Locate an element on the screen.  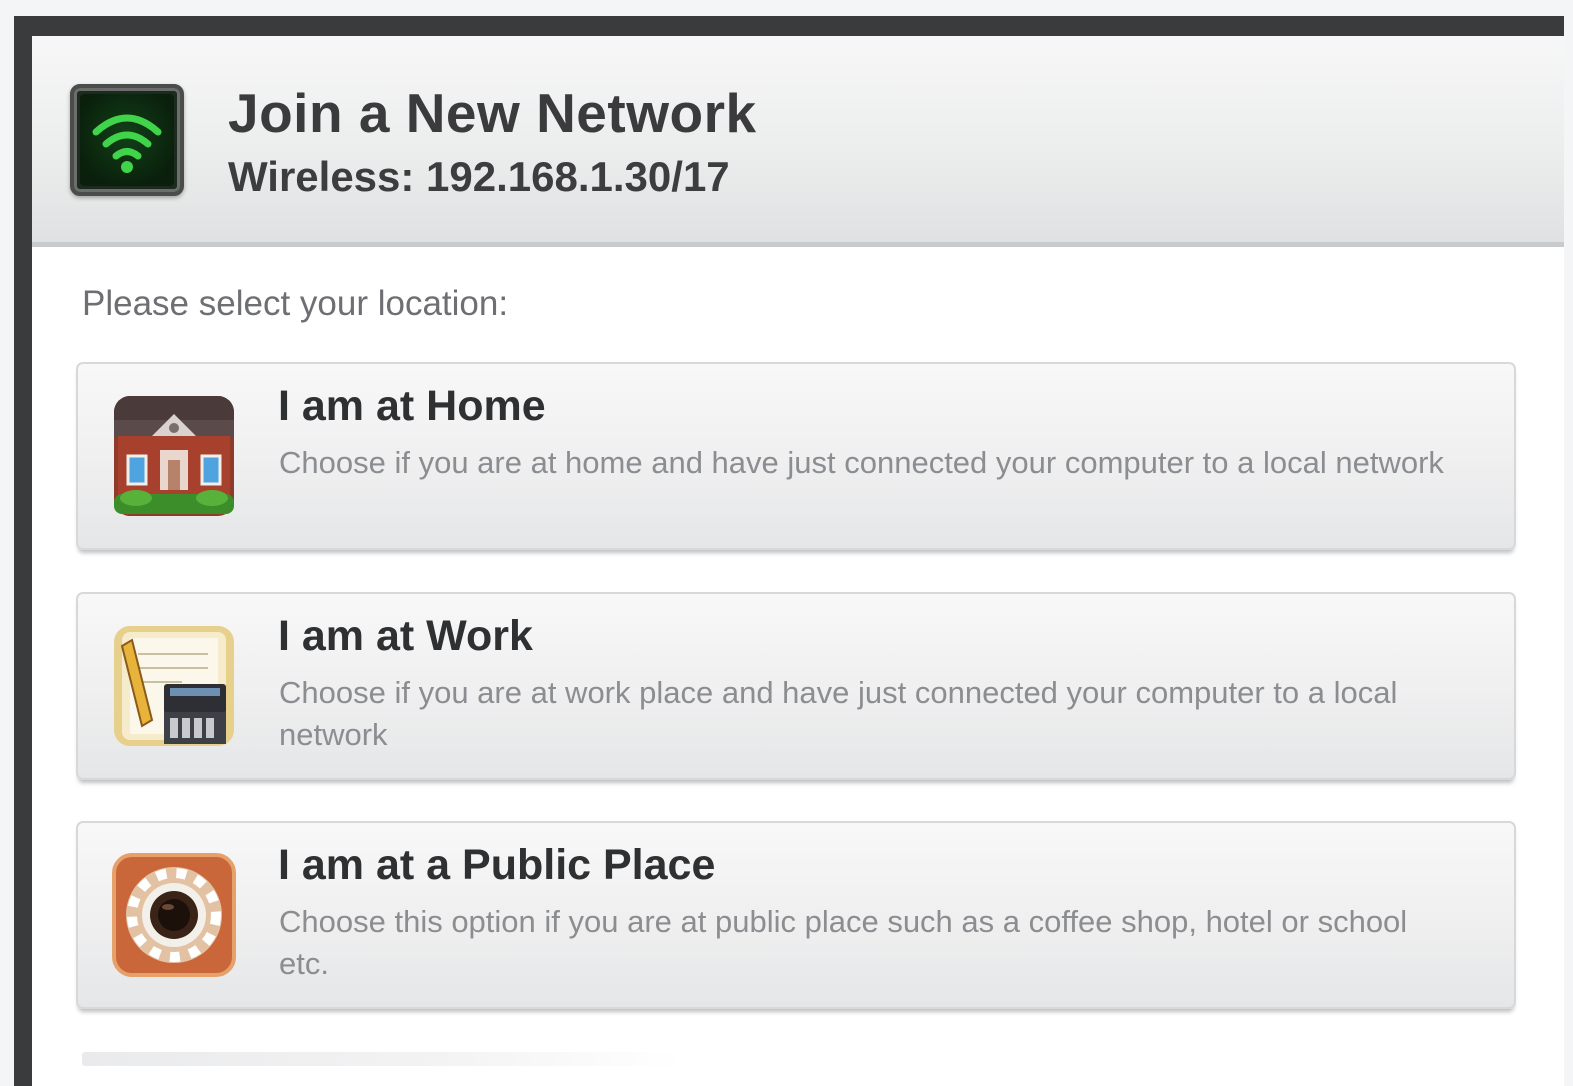
cropped-footer-text is located at coordinates (382, 1059).